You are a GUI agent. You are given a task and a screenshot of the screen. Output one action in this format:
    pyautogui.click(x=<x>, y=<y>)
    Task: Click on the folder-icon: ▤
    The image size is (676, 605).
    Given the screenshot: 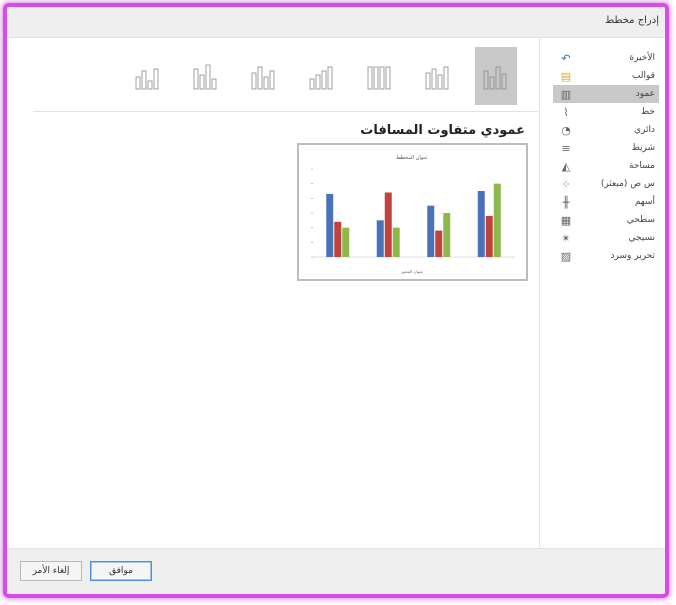 What is the action you would take?
    pyautogui.click(x=566, y=76)
    